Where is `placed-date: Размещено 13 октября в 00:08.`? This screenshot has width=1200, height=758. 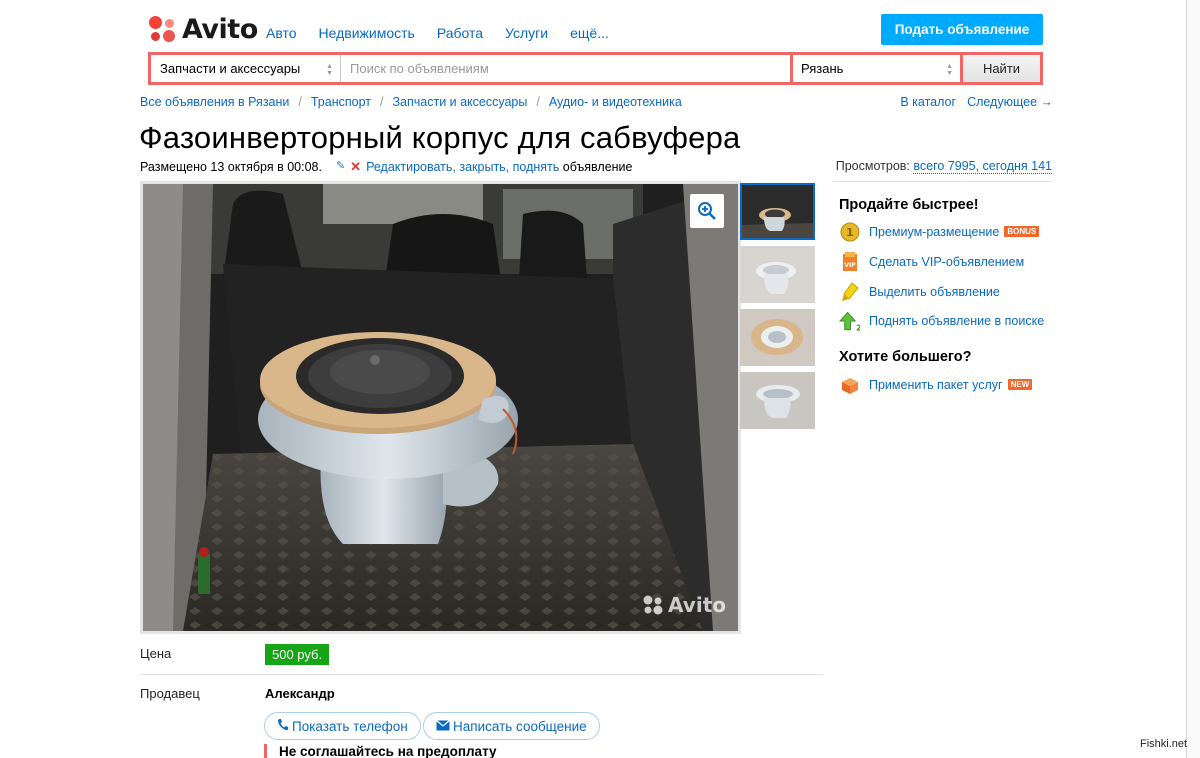 placed-date: Размещено 13 октября в 00:08. is located at coordinates (231, 167).